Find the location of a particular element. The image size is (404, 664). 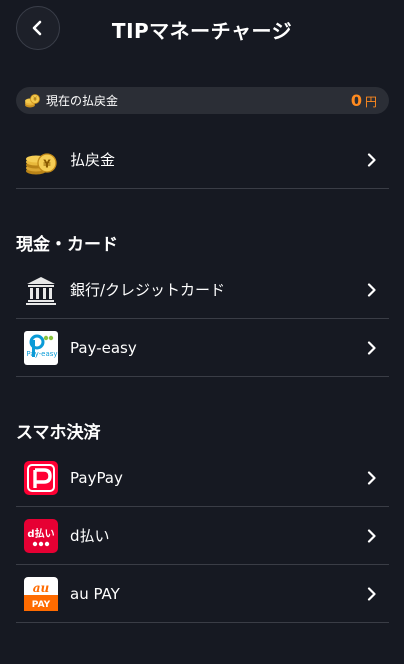

au-pay-label: au PAY is located at coordinates (95, 593).